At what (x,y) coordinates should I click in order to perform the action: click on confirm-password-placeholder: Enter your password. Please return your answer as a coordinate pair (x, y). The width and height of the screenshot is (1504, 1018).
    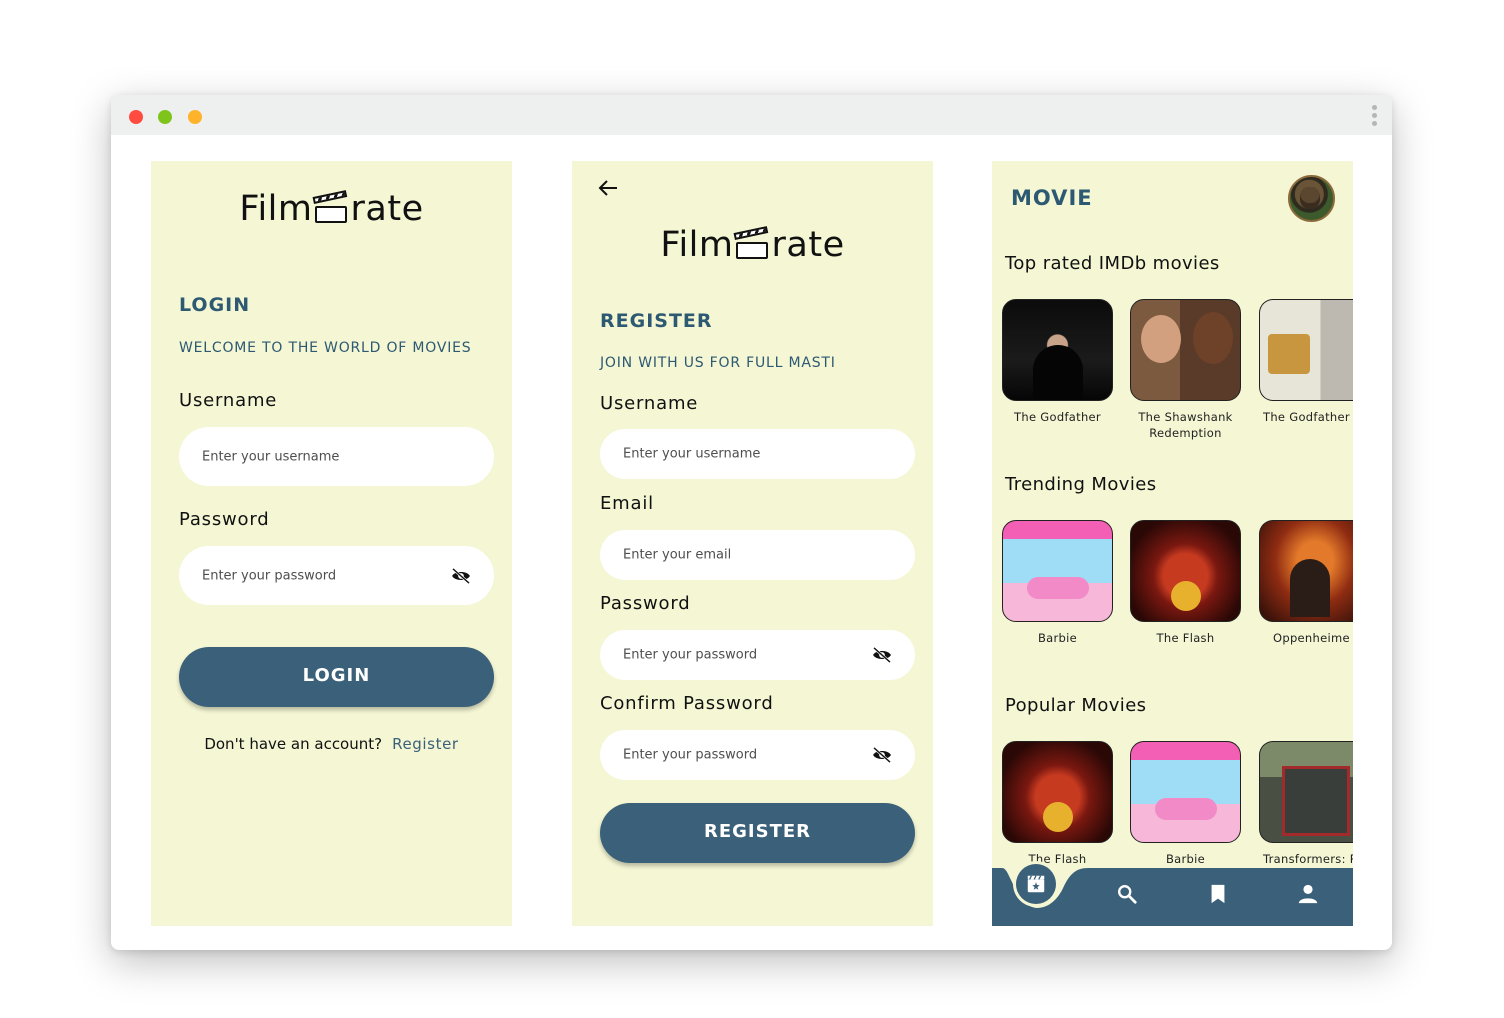
    Looking at the image, I should click on (690, 755).